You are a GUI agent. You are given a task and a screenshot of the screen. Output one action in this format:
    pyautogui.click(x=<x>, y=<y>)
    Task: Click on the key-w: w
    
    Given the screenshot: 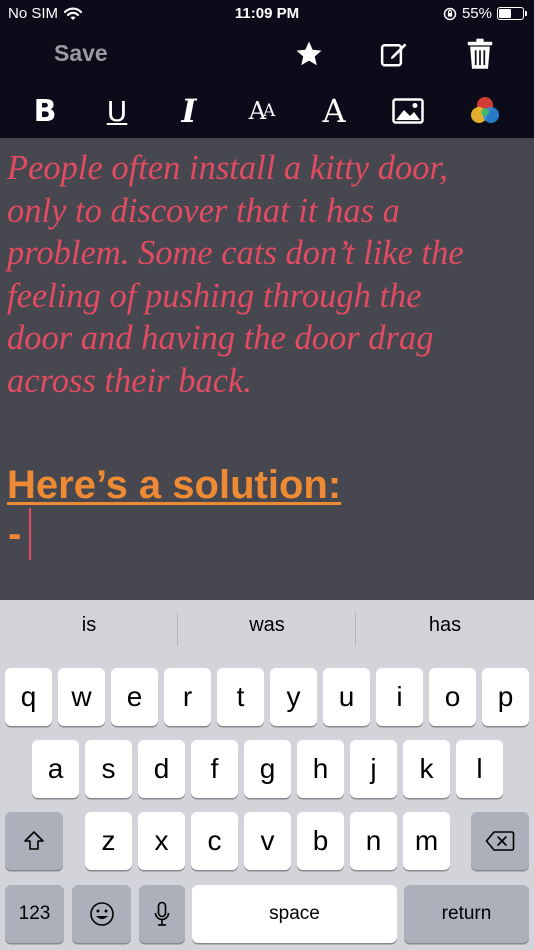 What is the action you would take?
    pyautogui.click(x=81, y=697)
    